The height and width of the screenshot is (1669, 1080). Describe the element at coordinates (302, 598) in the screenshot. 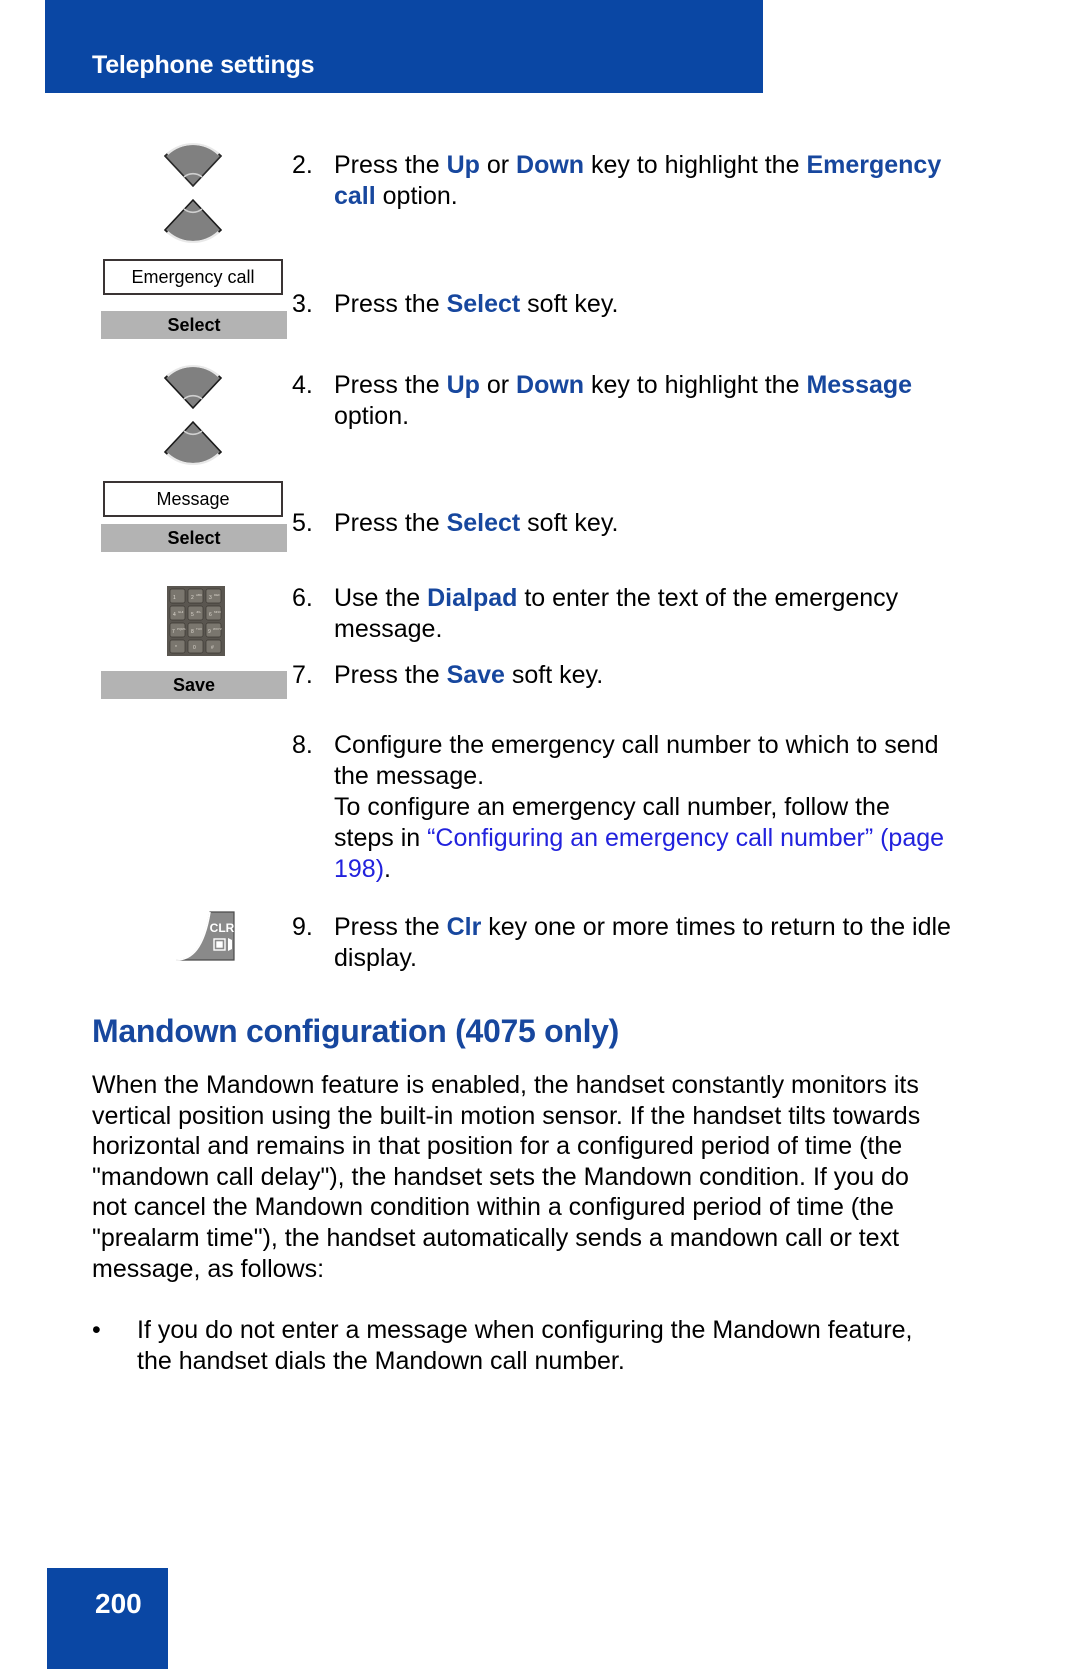

I see `step-number: 6.` at that location.